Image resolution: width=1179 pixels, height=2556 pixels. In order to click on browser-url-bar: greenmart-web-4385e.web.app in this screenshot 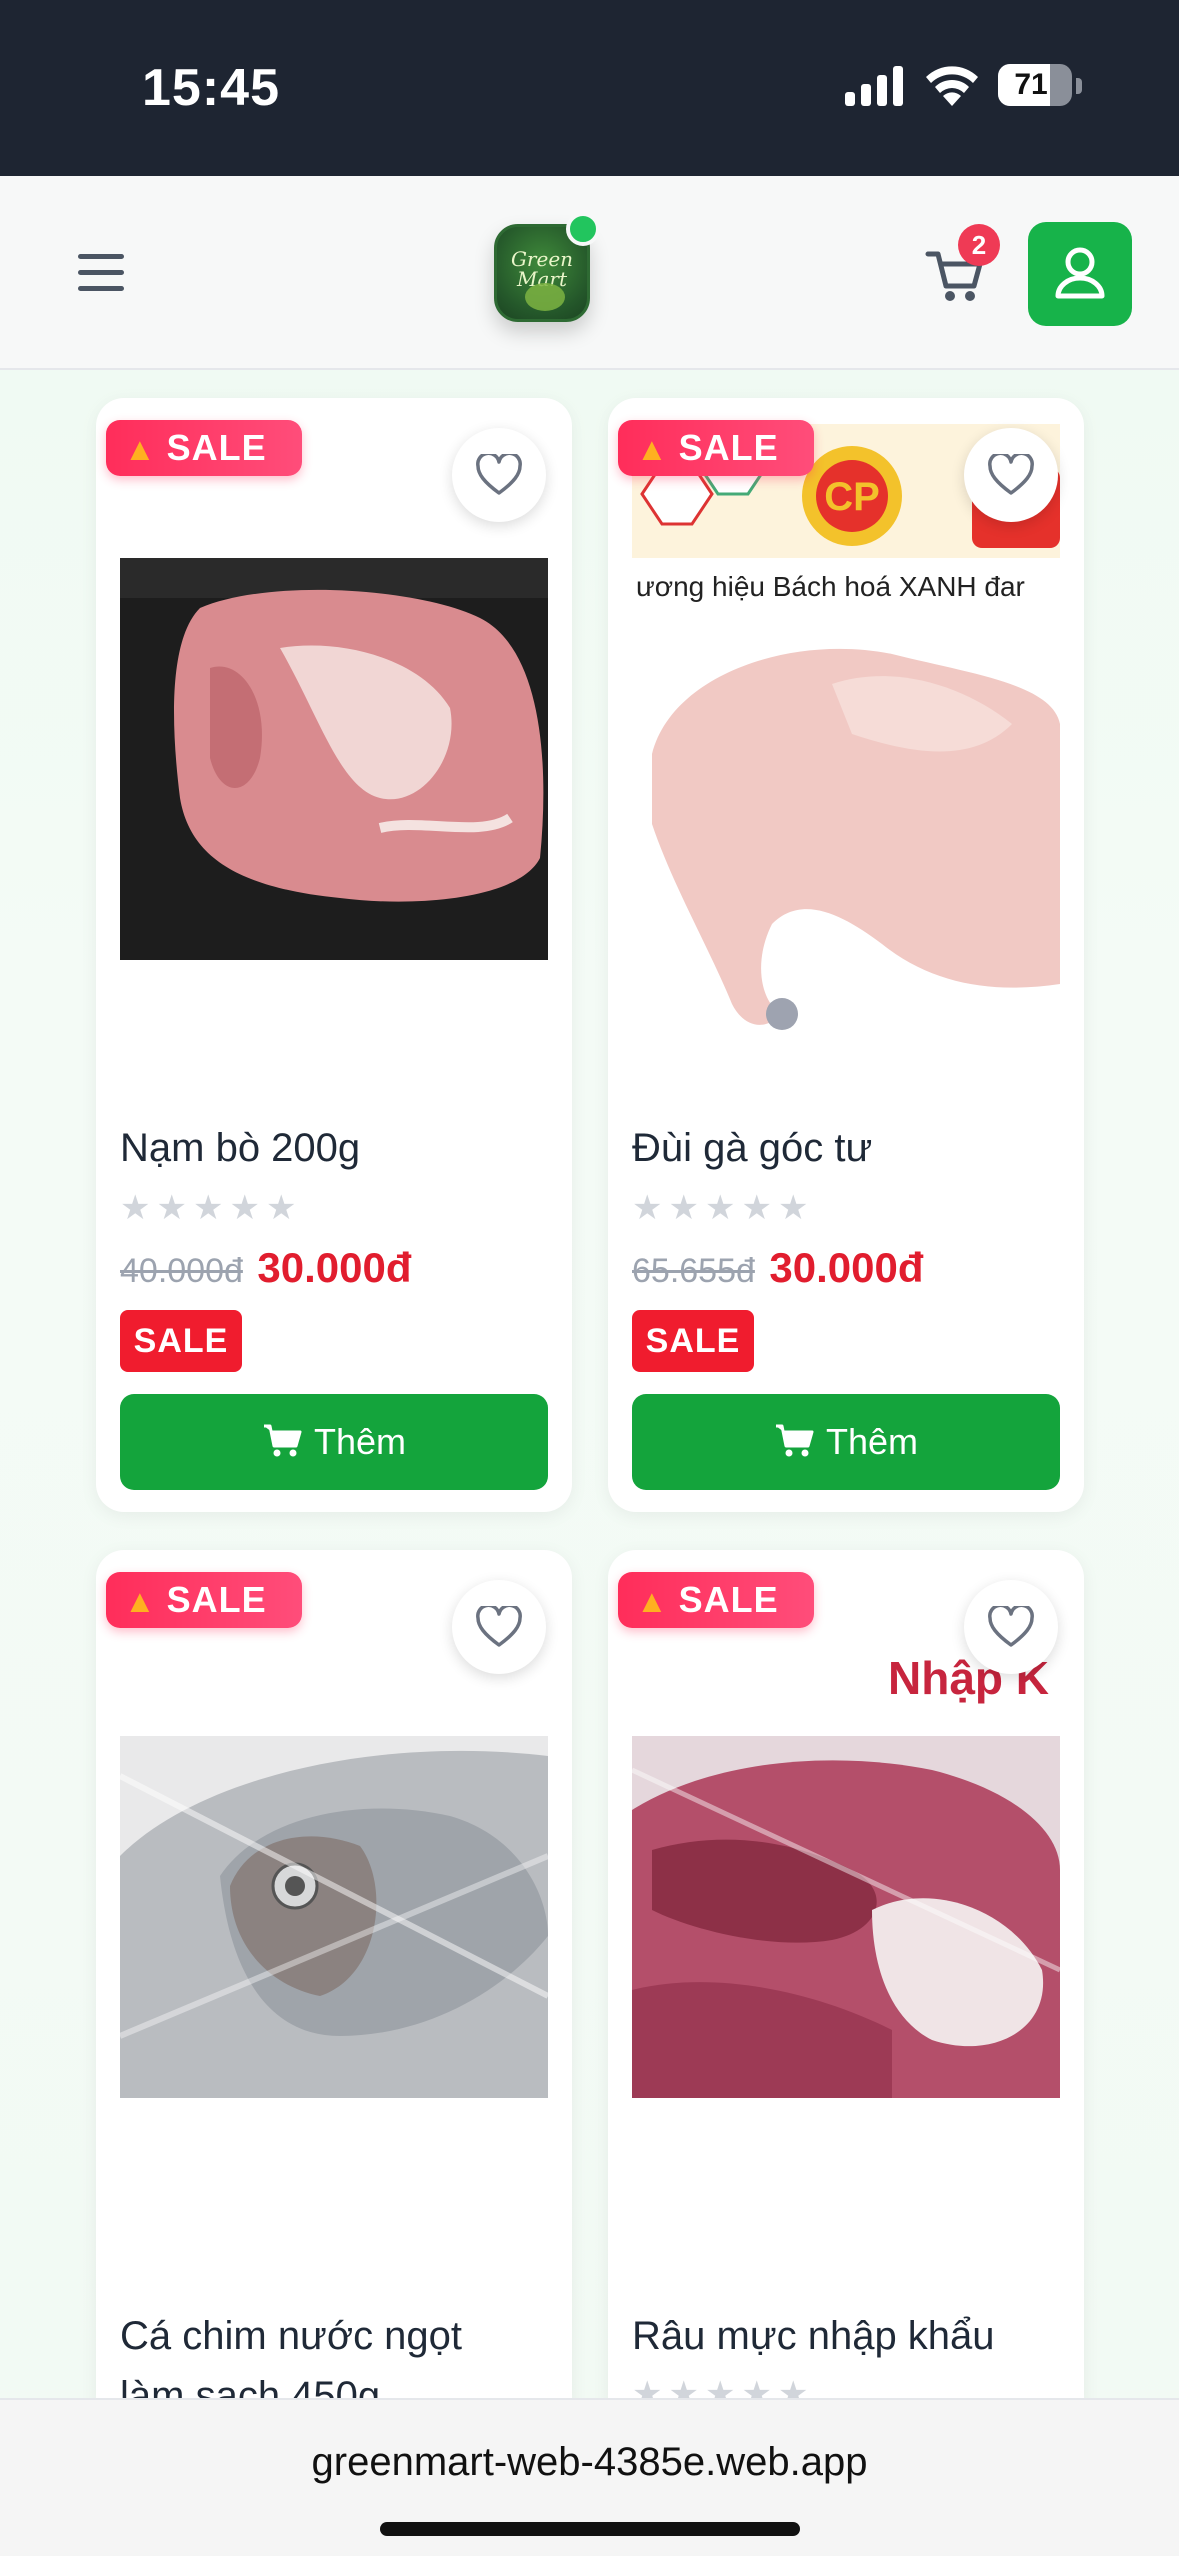, I will do `click(589, 2477)`.